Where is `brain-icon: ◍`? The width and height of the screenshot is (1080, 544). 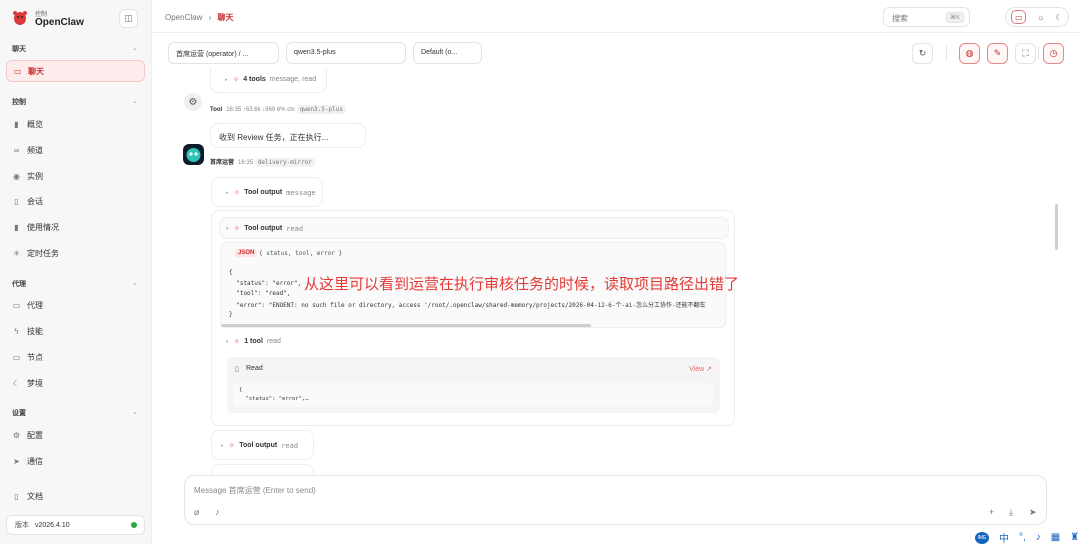 brain-icon: ◍ is located at coordinates (969, 53).